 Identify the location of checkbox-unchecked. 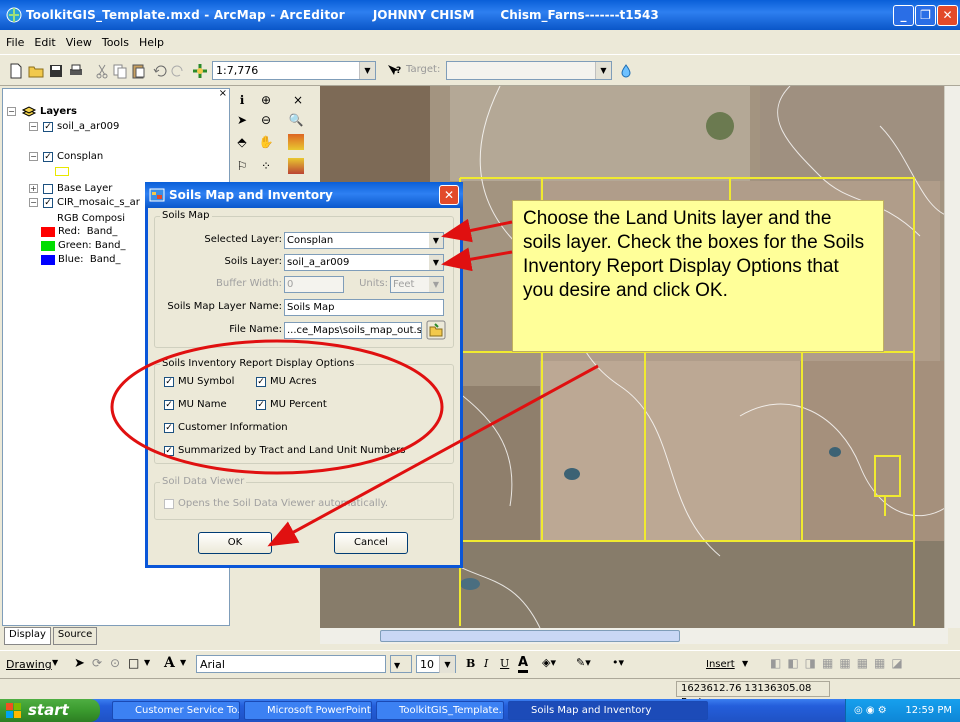
(169, 503).